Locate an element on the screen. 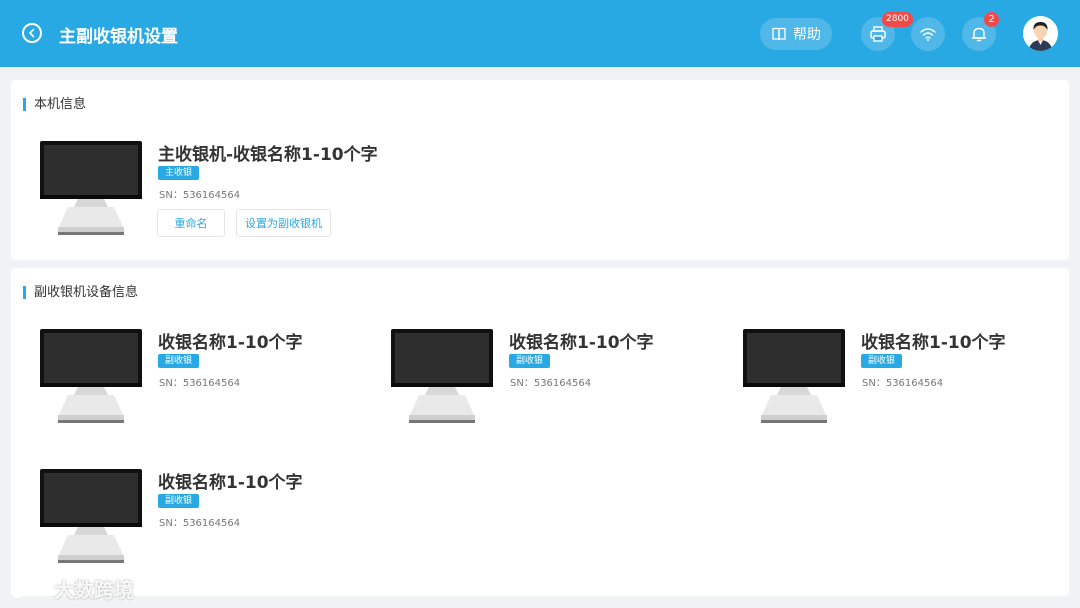 This screenshot has width=1080, height=608. back-button is located at coordinates (32, 33).